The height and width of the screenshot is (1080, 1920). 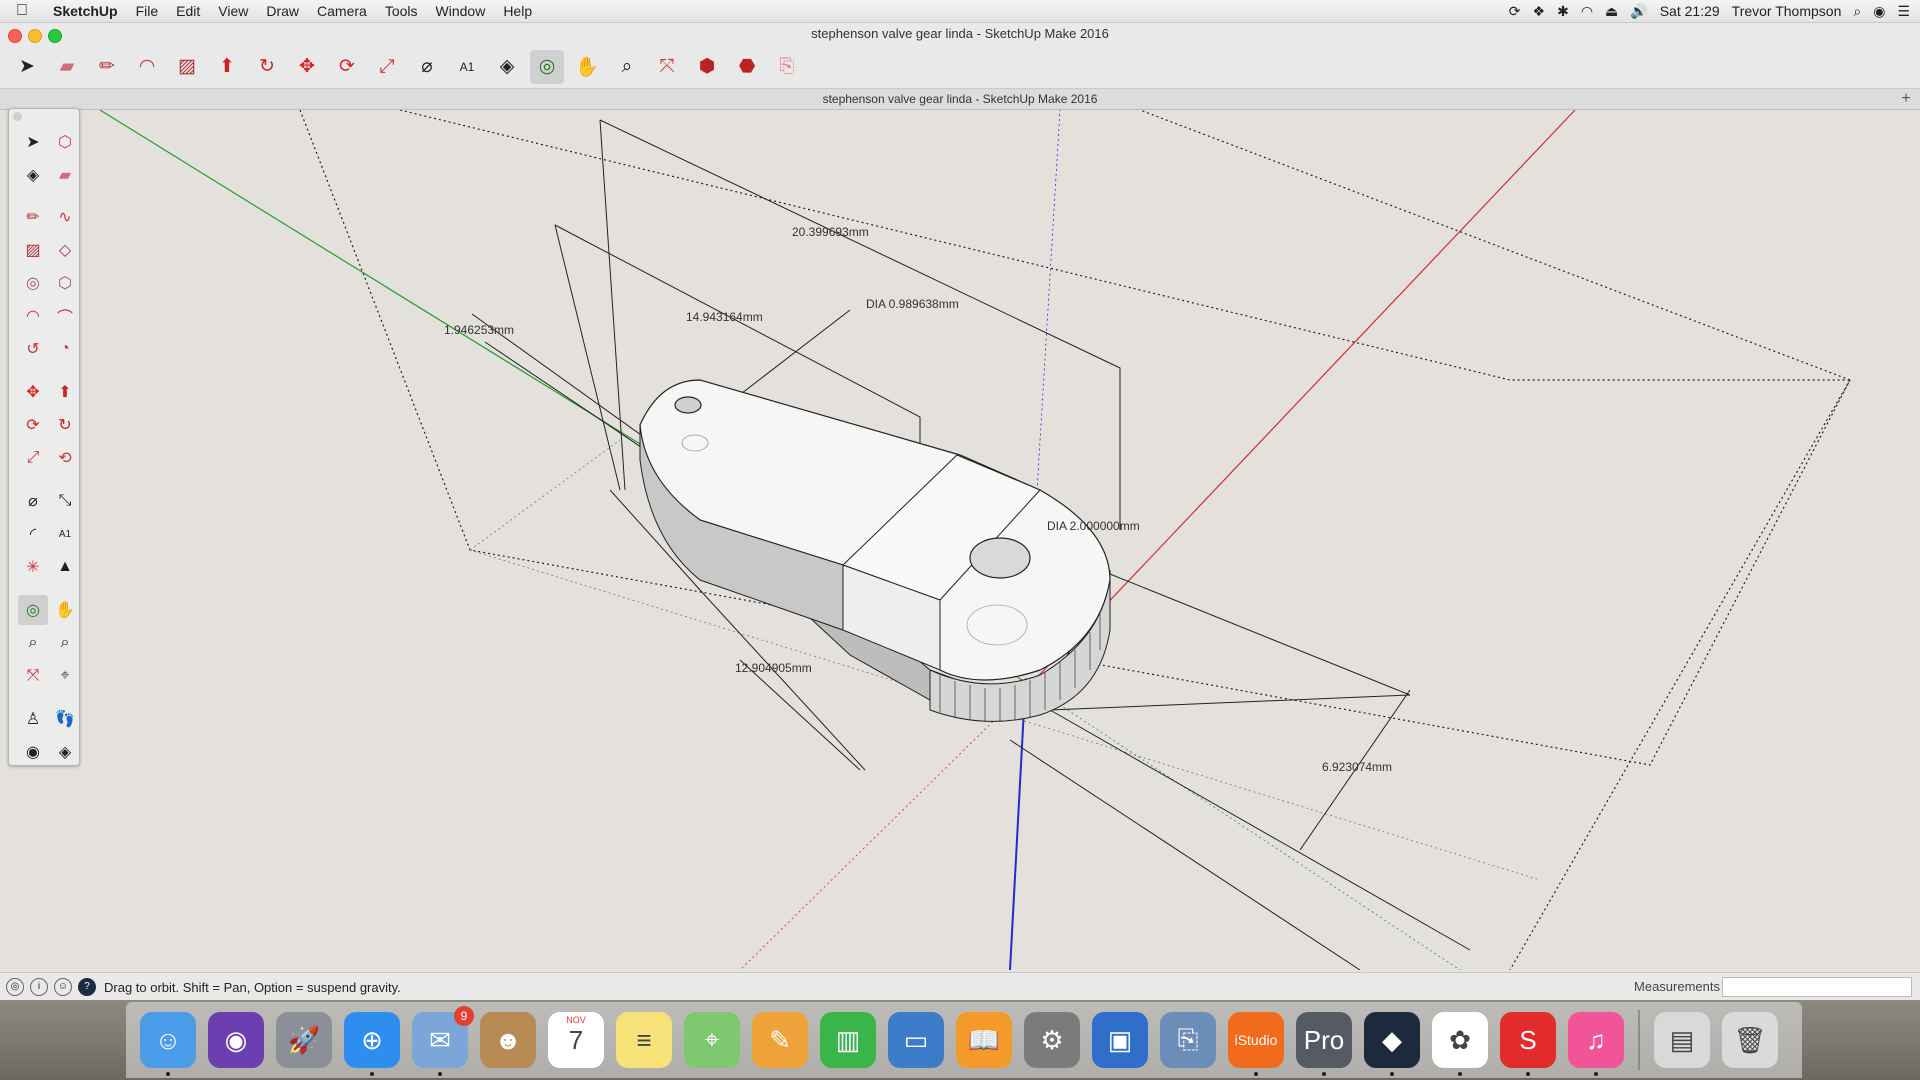 I want to click on siri-menu-icon: ◉, so click(x=1879, y=11).